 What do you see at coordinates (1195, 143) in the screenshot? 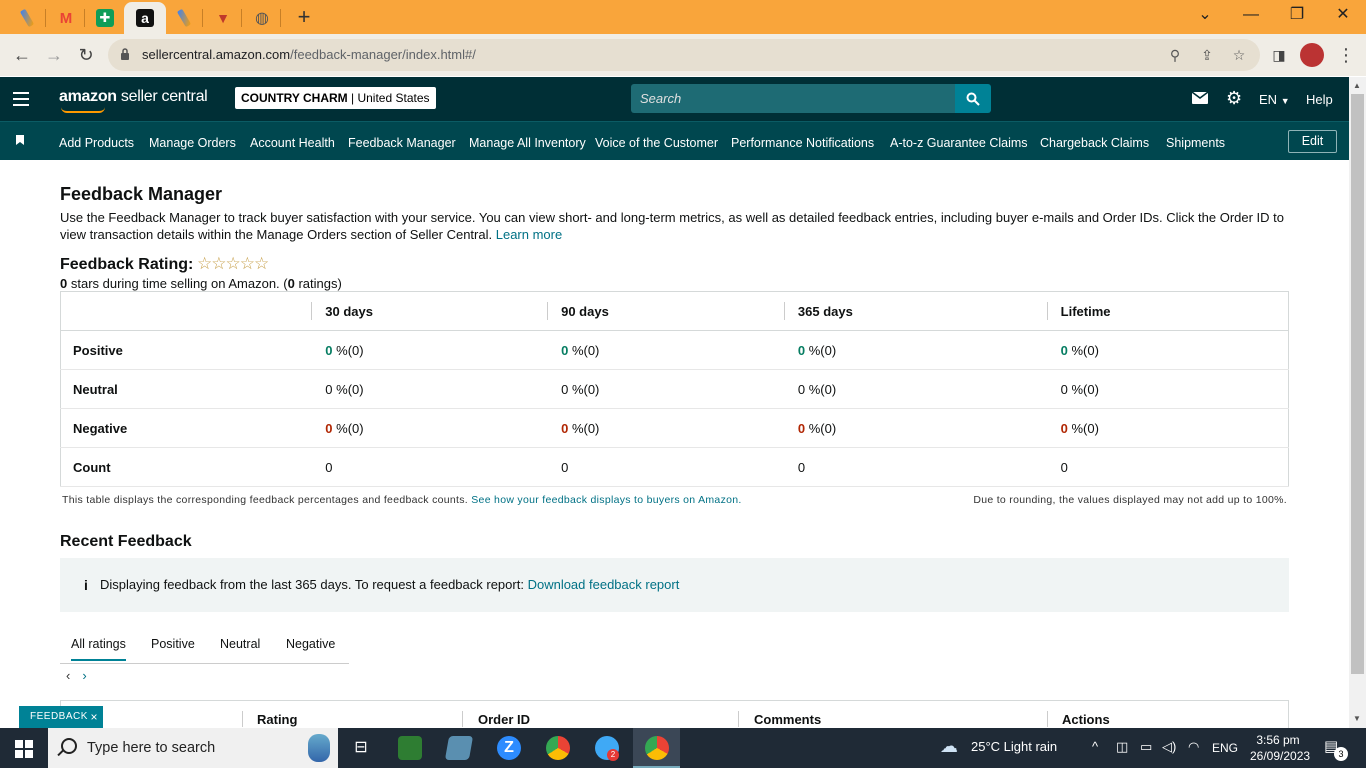
I see `nav-shipments: Shipments` at bounding box center [1195, 143].